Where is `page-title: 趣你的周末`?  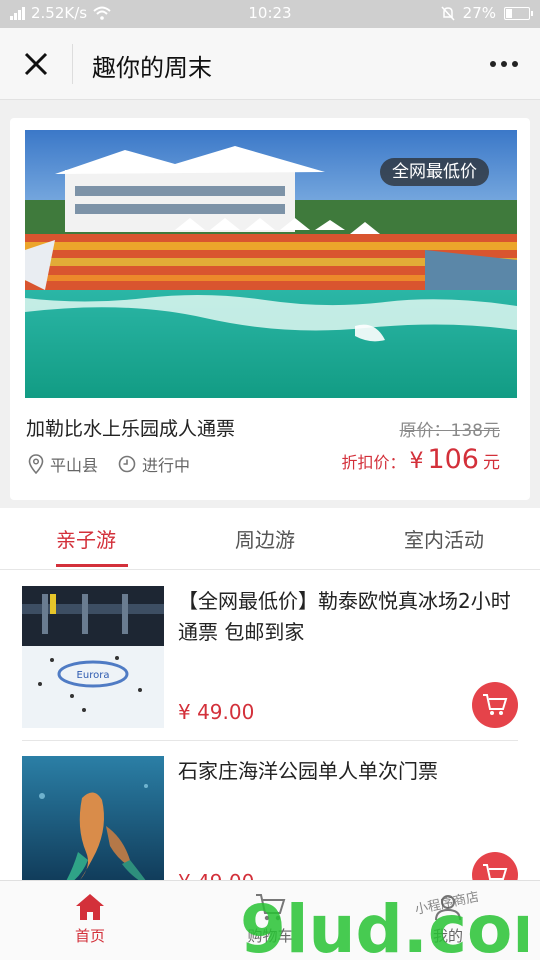 page-title: 趣你的周末 is located at coordinates (152, 68).